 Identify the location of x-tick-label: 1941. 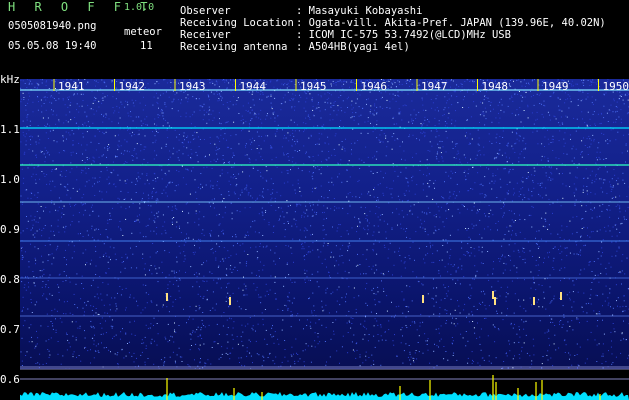
(71, 86).